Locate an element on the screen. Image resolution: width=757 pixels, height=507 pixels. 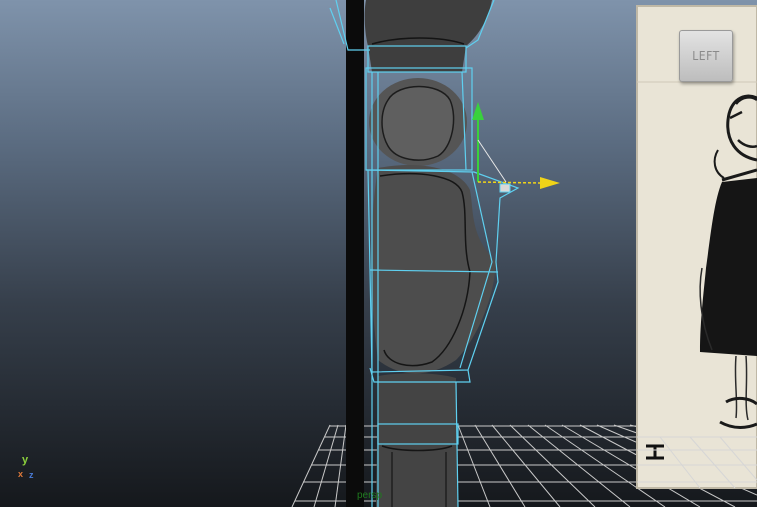
manipulator-x-arrow is located at coordinates (550, 183).